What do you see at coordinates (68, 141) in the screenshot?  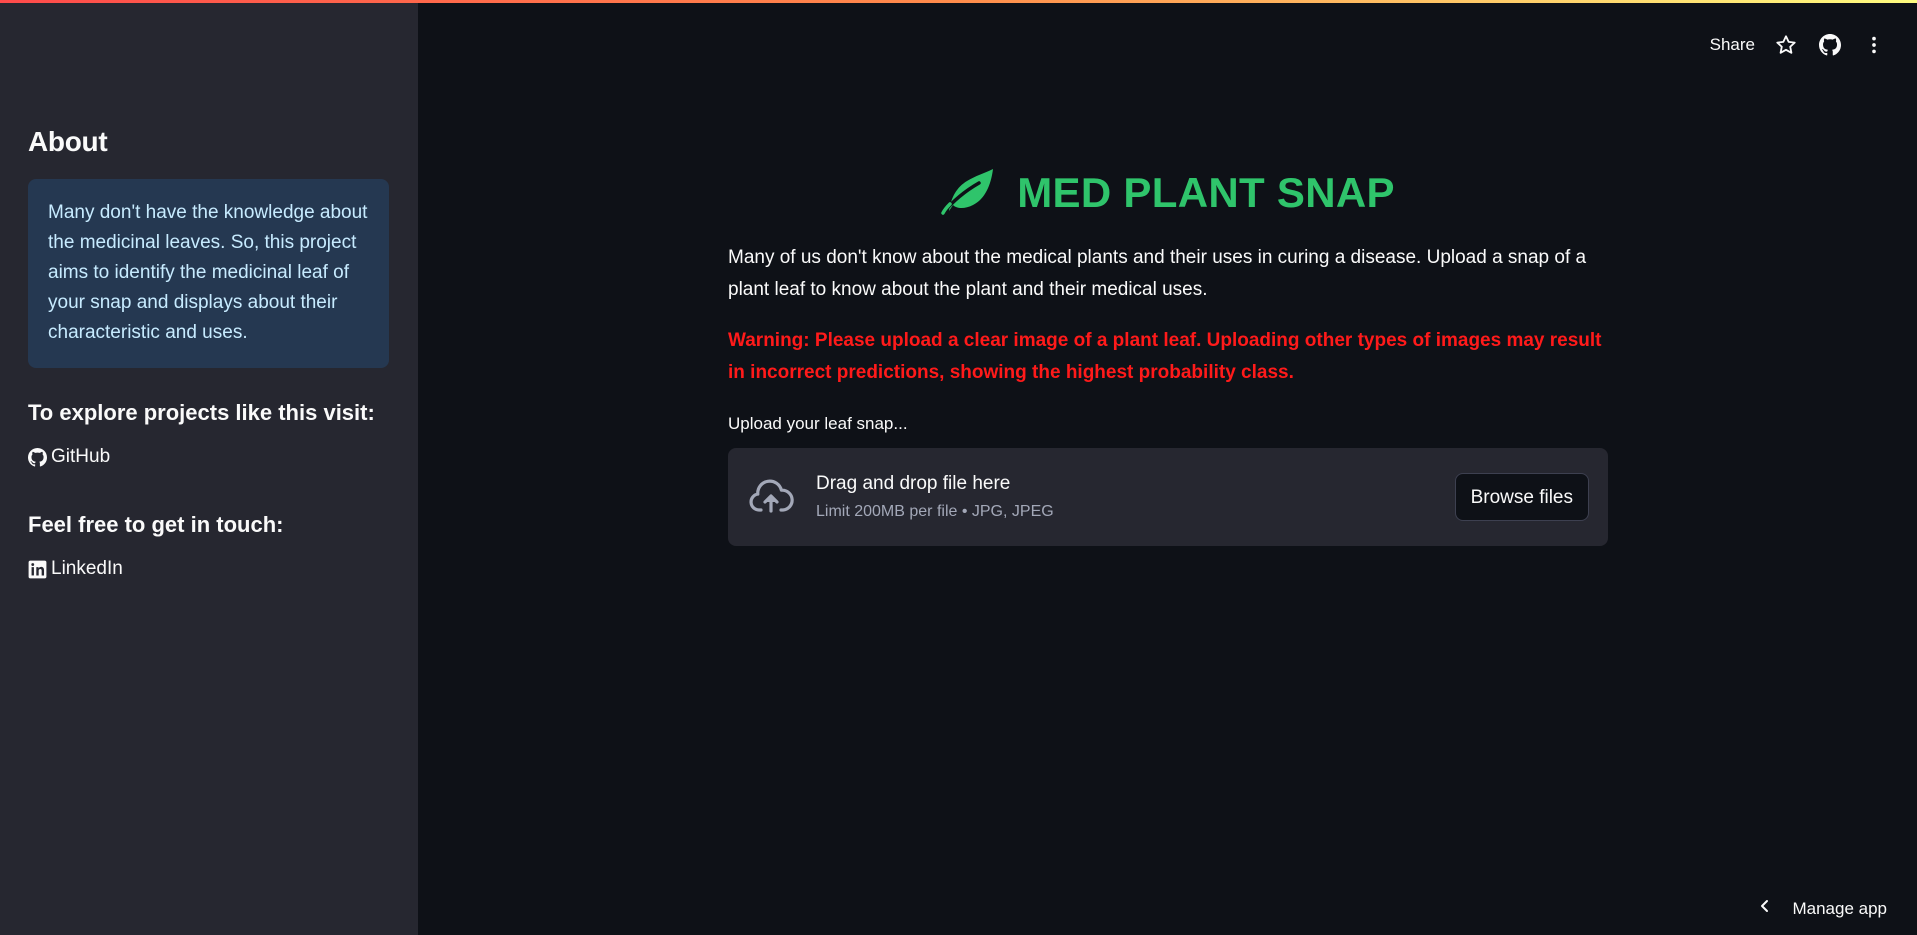 I see `about-heading: About` at bounding box center [68, 141].